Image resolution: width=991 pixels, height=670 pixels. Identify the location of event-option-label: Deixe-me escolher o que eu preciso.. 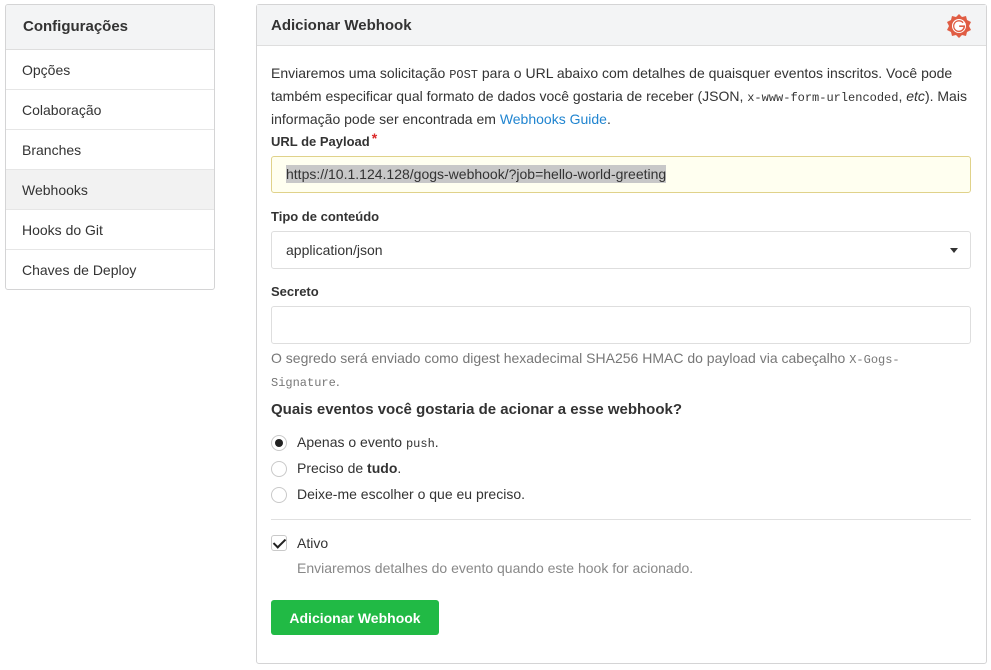
(411, 494).